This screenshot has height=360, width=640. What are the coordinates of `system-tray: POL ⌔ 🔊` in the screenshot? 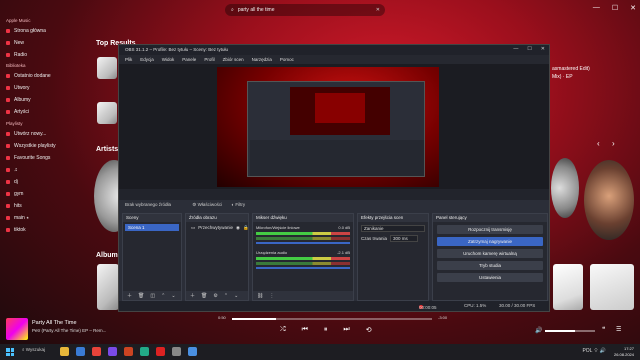 It's located at (594, 351).